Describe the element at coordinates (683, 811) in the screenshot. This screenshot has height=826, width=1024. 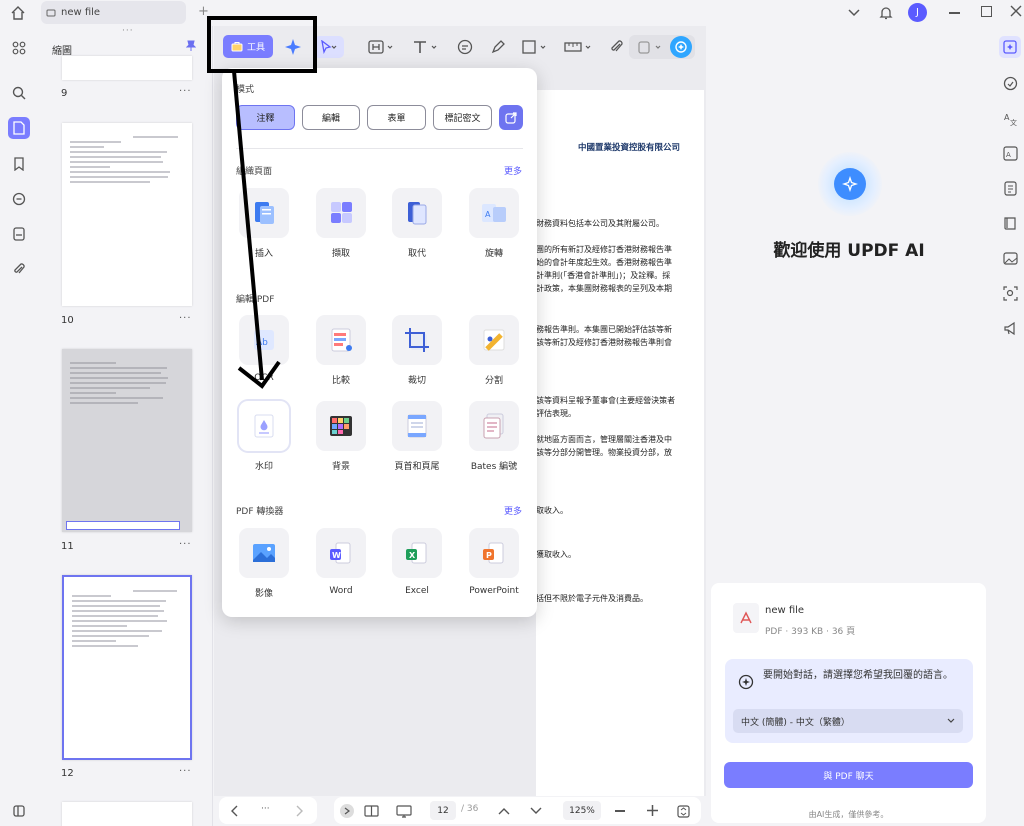
I see `fit-page-icon` at that location.